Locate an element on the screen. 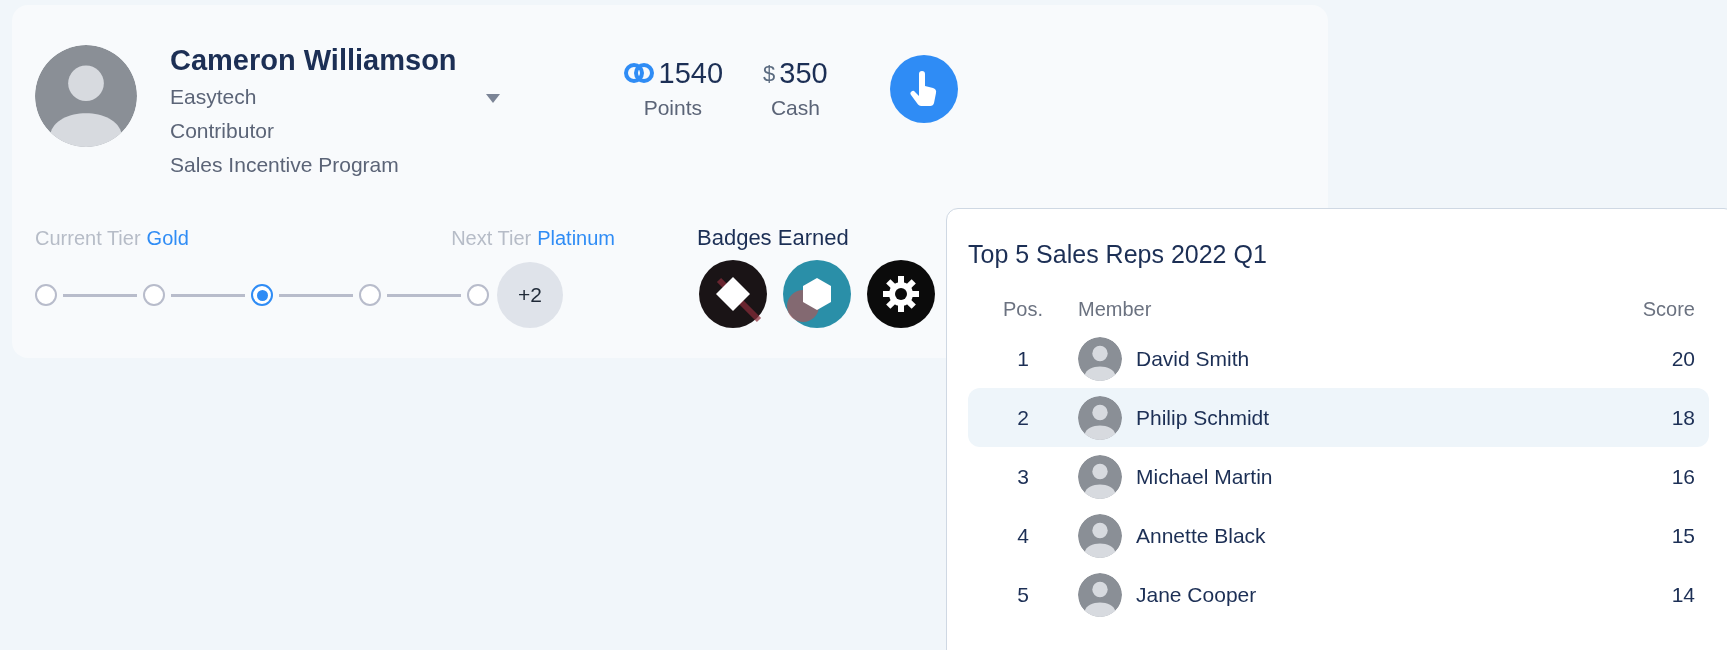 The height and width of the screenshot is (650, 1727). caret-icon is located at coordinates (492, 98).